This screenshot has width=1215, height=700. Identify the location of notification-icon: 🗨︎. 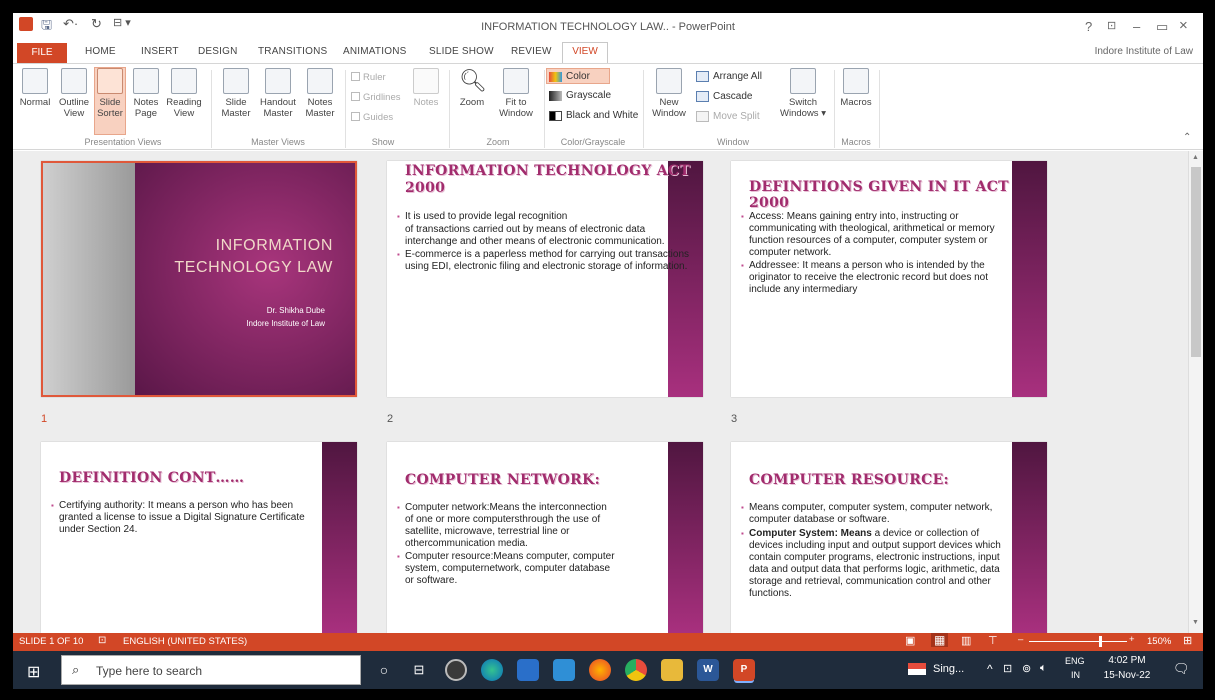
(1181, 669).